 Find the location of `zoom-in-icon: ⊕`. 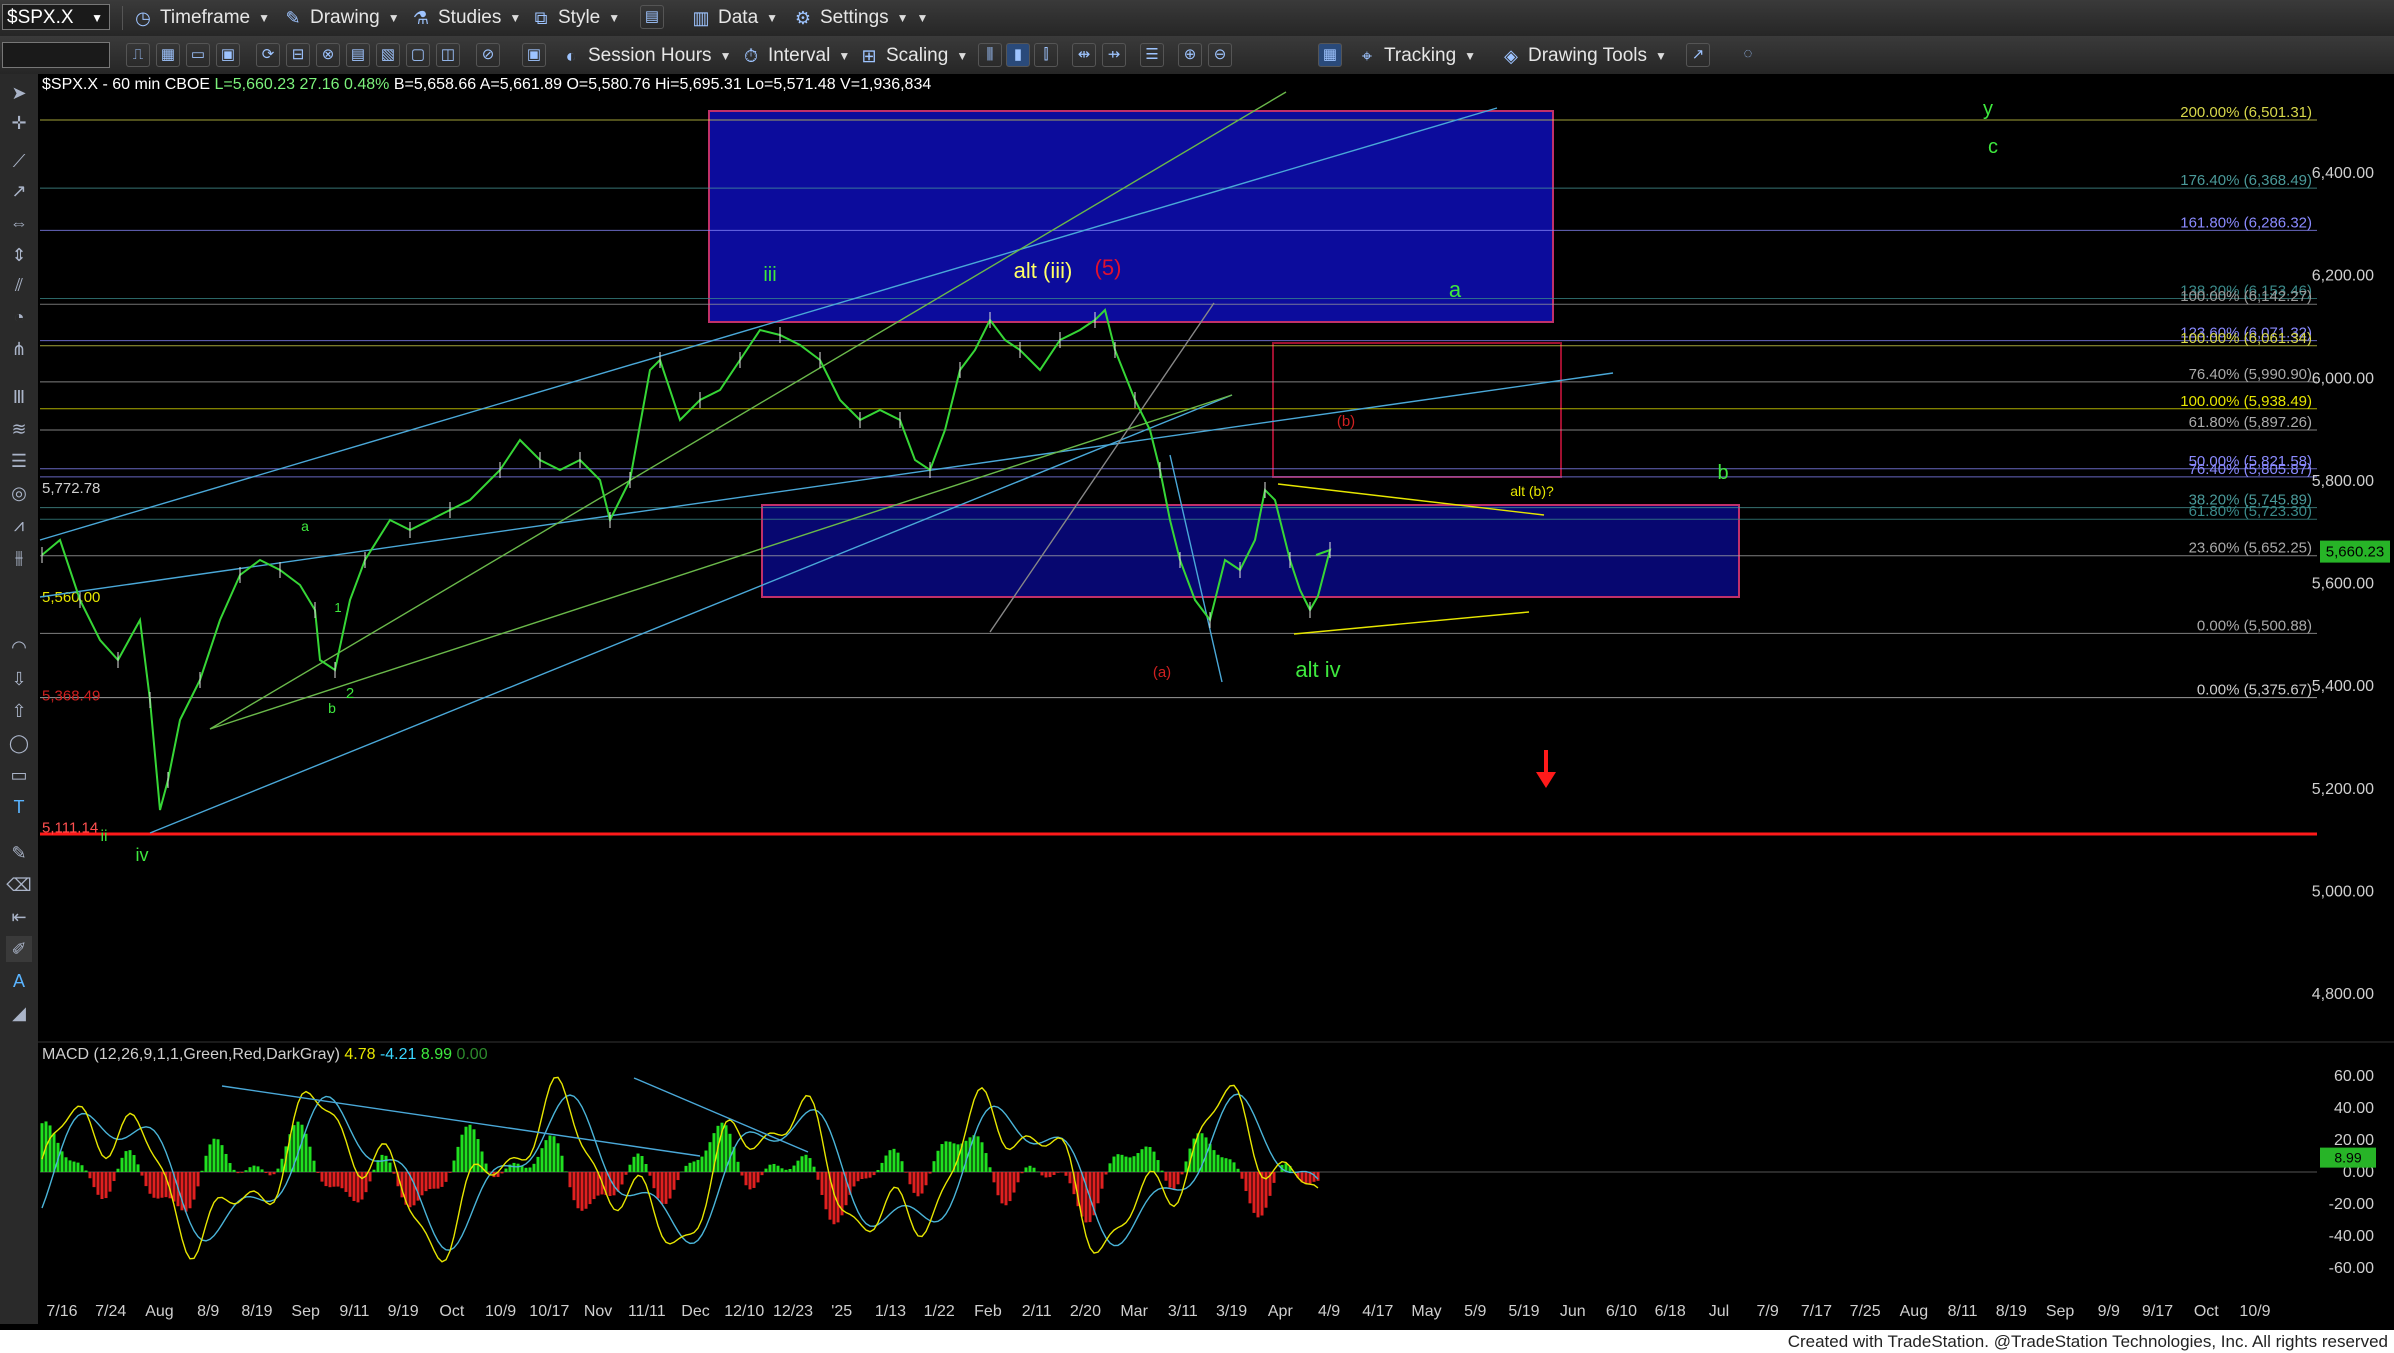

zoom-in-icon: ⊕ is located at coordinates (1190, 55).